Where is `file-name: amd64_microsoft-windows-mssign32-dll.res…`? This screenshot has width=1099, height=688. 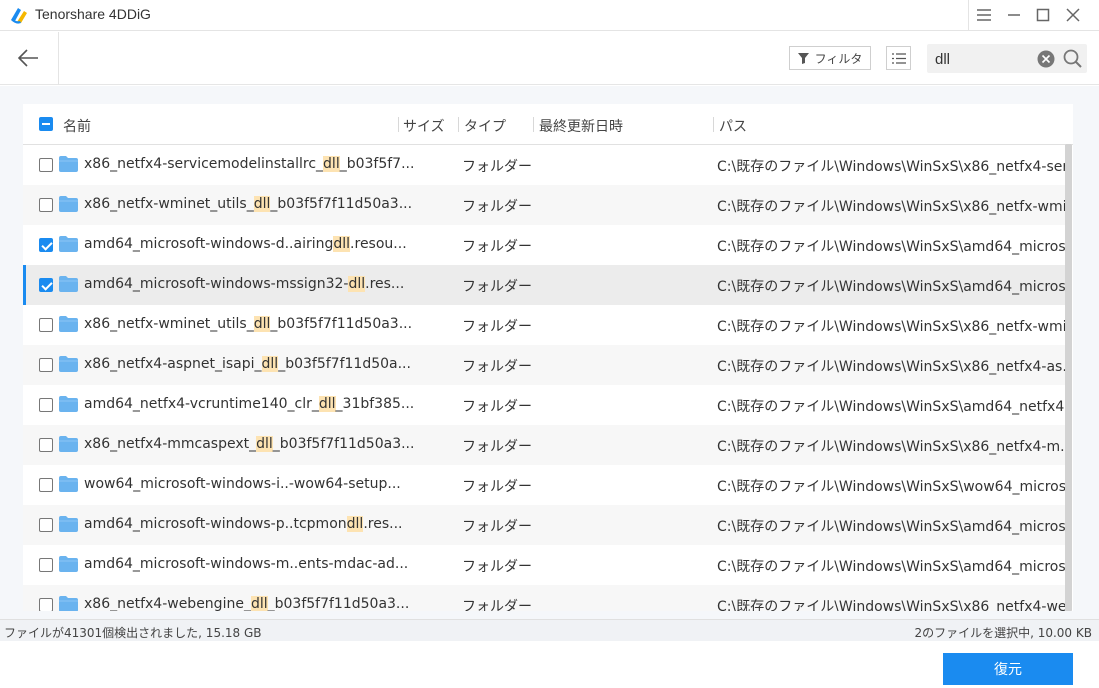
file-name: amd64_microsoft-windows-mssign32-dll.res… is located at coordinates (244, 284).